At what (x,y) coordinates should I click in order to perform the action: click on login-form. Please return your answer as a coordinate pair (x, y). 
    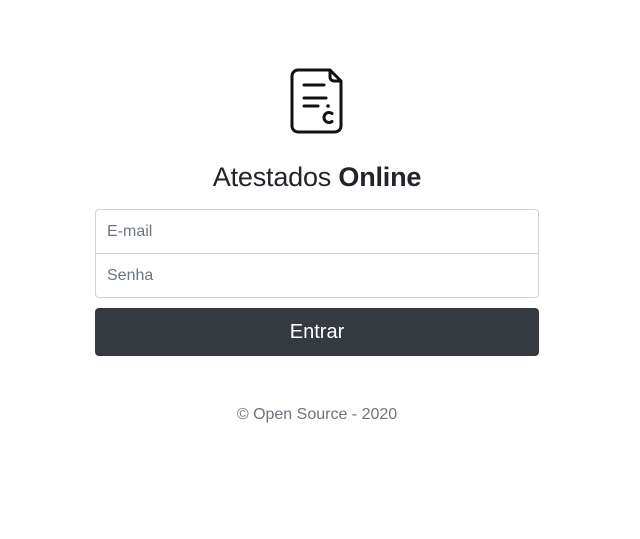
    Looking at the image, I should click on (317, 253).